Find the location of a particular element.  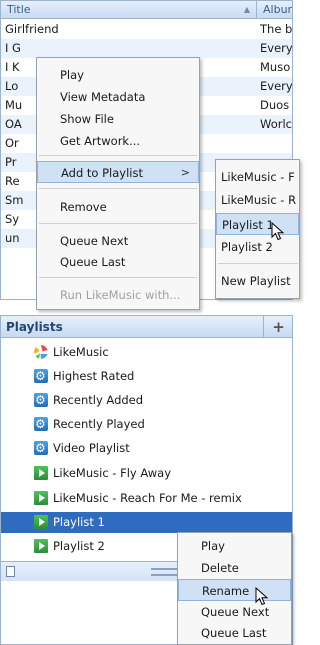

track-title: Girlfriend is located at coordinates (32, 29).